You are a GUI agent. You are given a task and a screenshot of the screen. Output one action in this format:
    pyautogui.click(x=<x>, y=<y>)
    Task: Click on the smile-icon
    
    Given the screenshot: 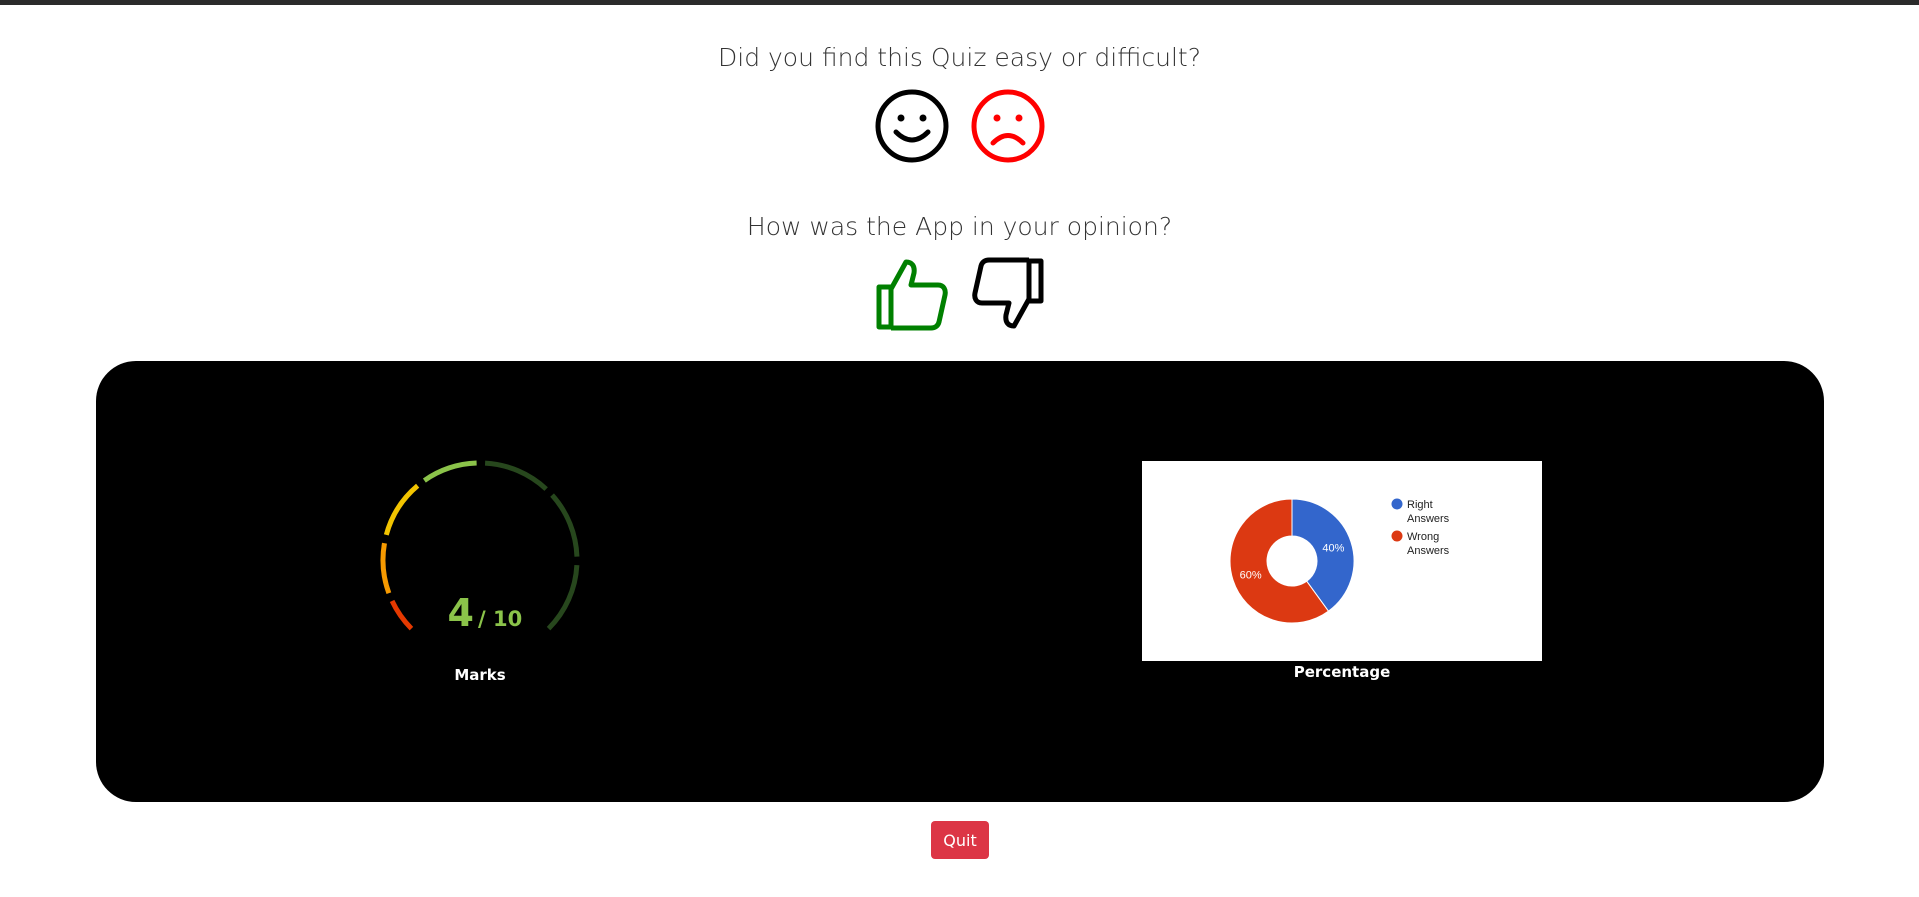 What is the action you would take?
    pyautogui.click(x=912, y=126)
    